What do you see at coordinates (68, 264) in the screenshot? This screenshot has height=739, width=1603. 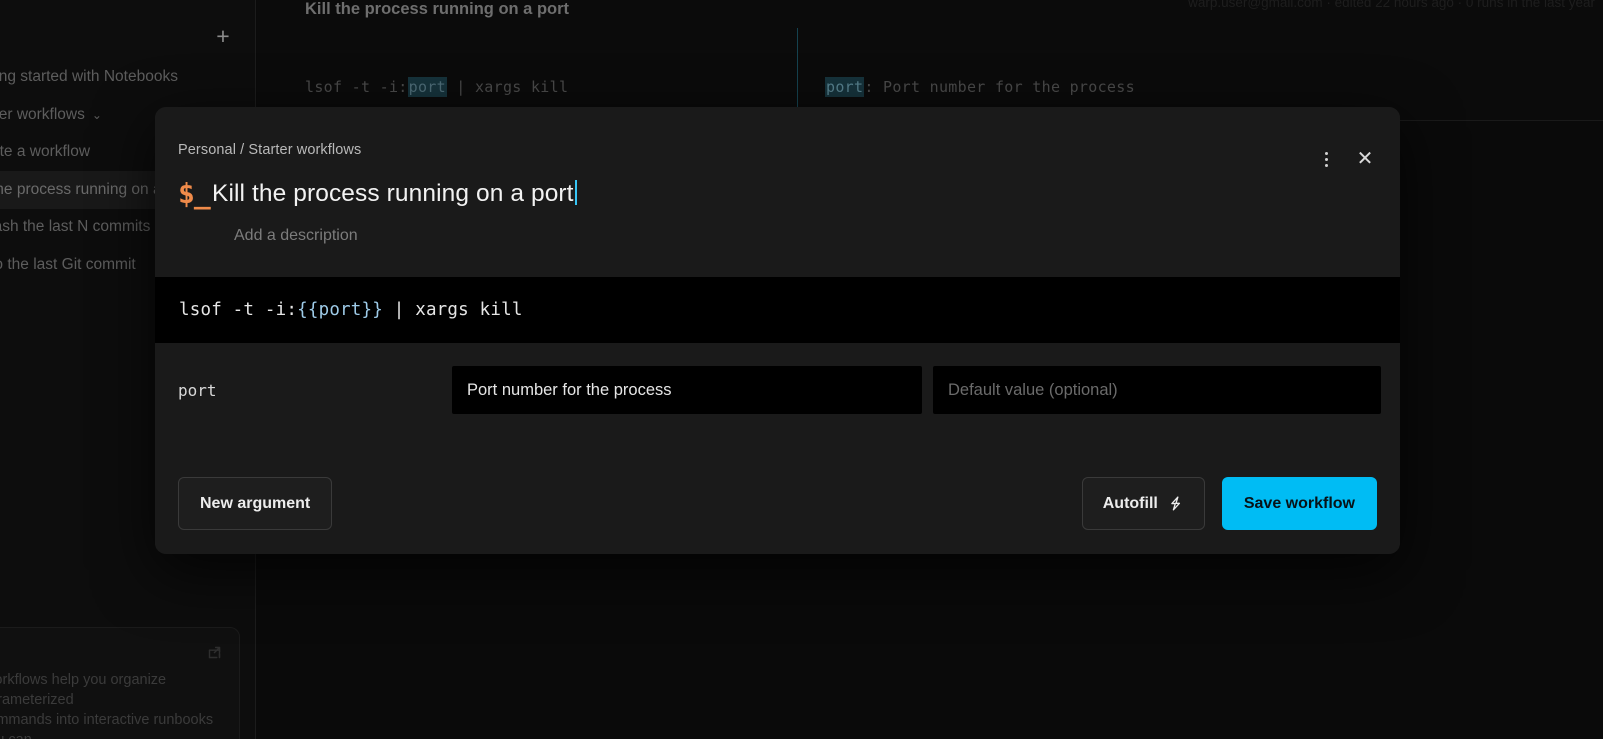 I see `sidebar-item-label: Undo the last Git commit` at bounding box center [68, 264].